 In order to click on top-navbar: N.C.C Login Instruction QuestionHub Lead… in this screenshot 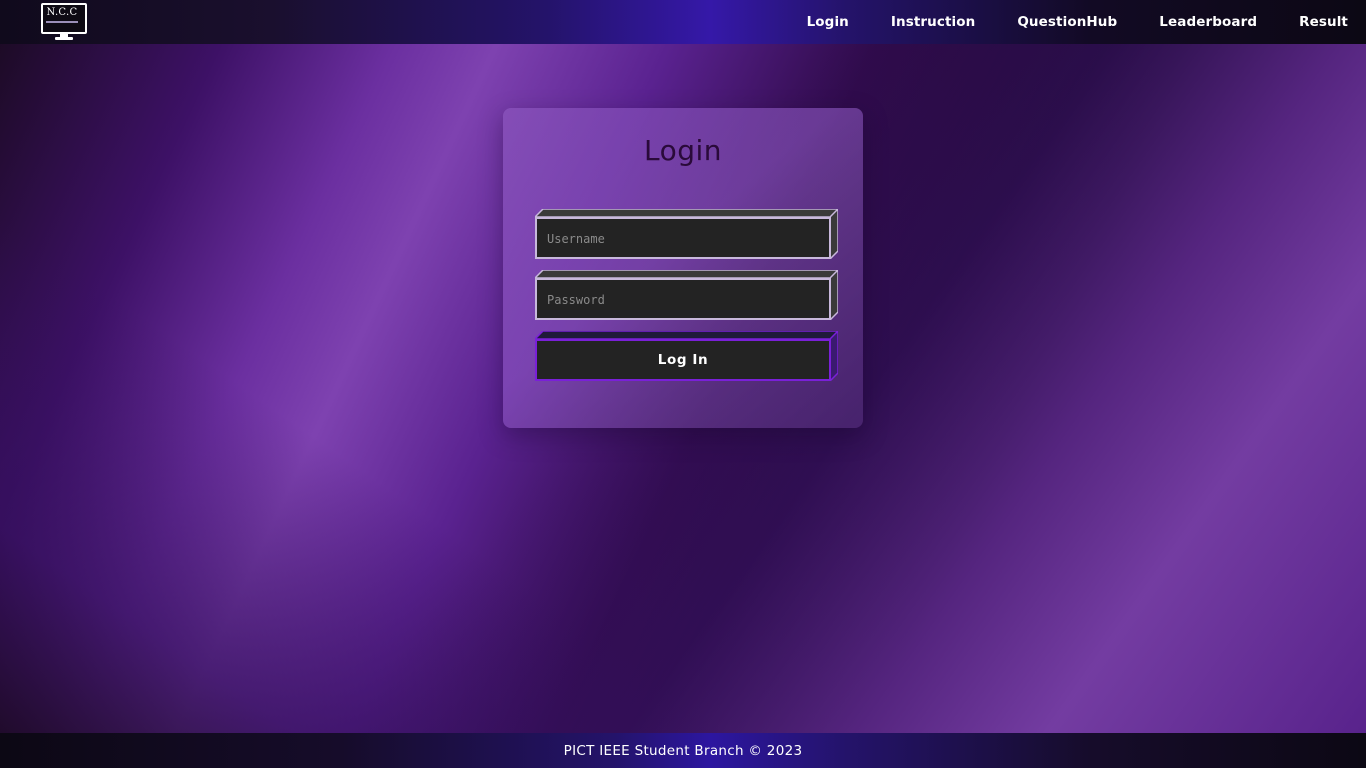, I will do `click(683, 22)`.